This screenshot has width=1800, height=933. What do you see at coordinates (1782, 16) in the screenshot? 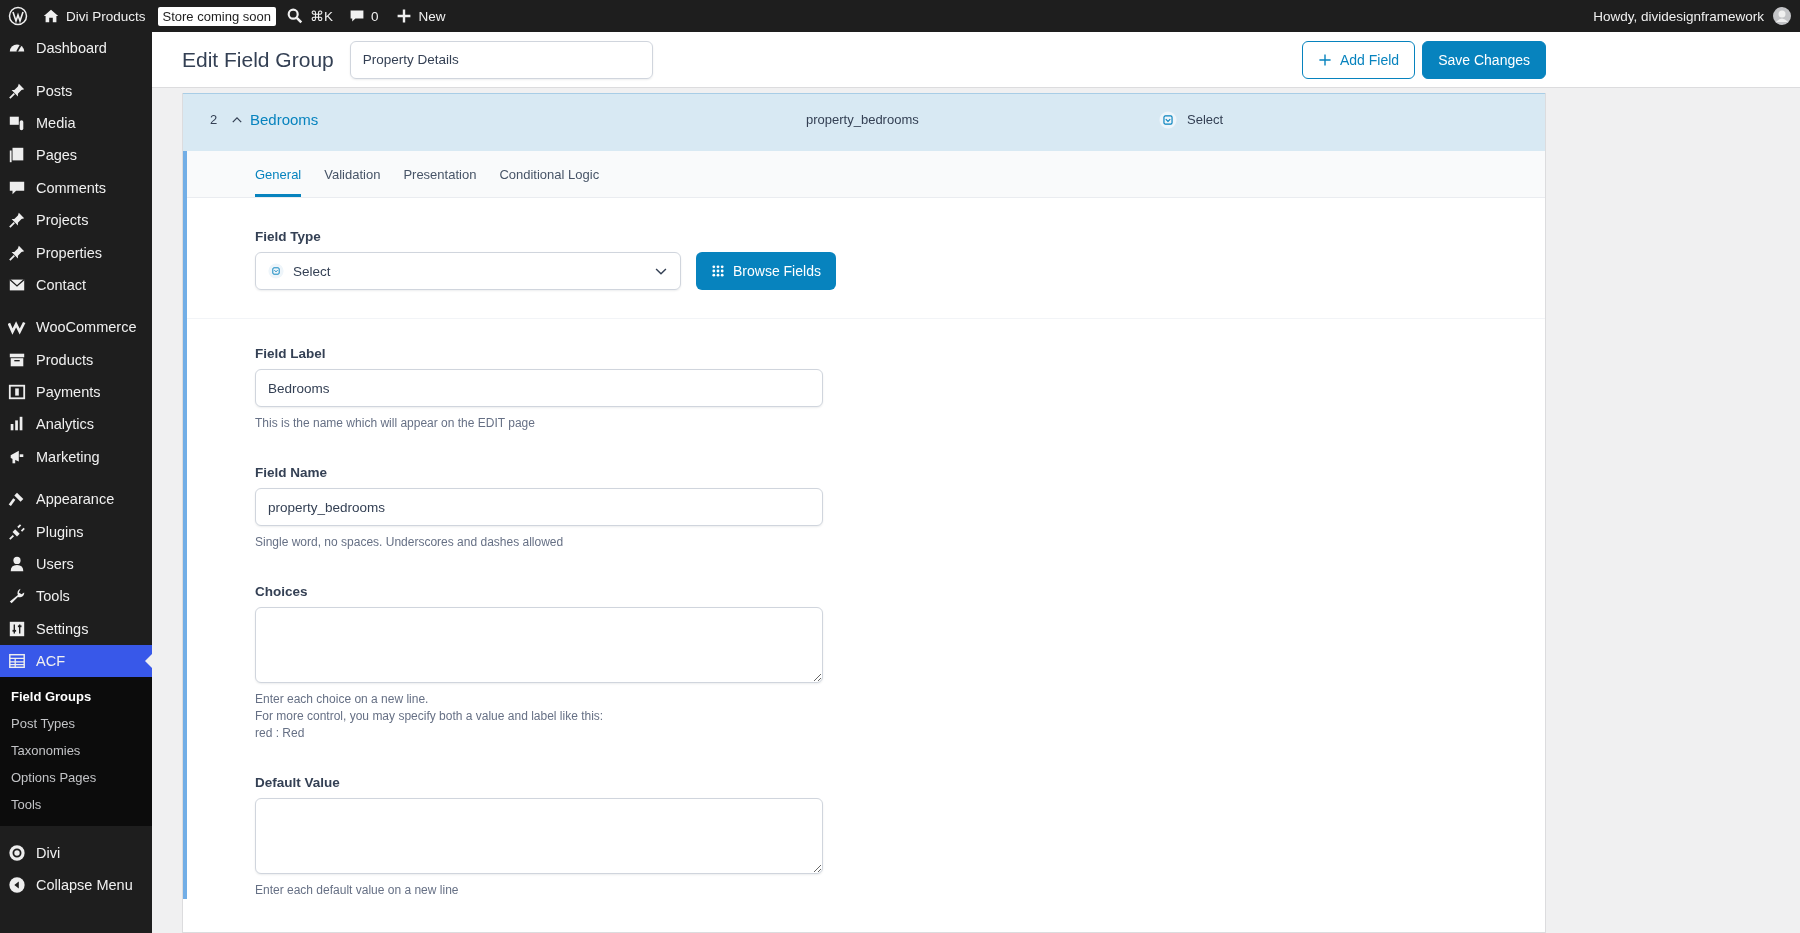
I see `avatar-icon` at bounding box center [1782, 16].